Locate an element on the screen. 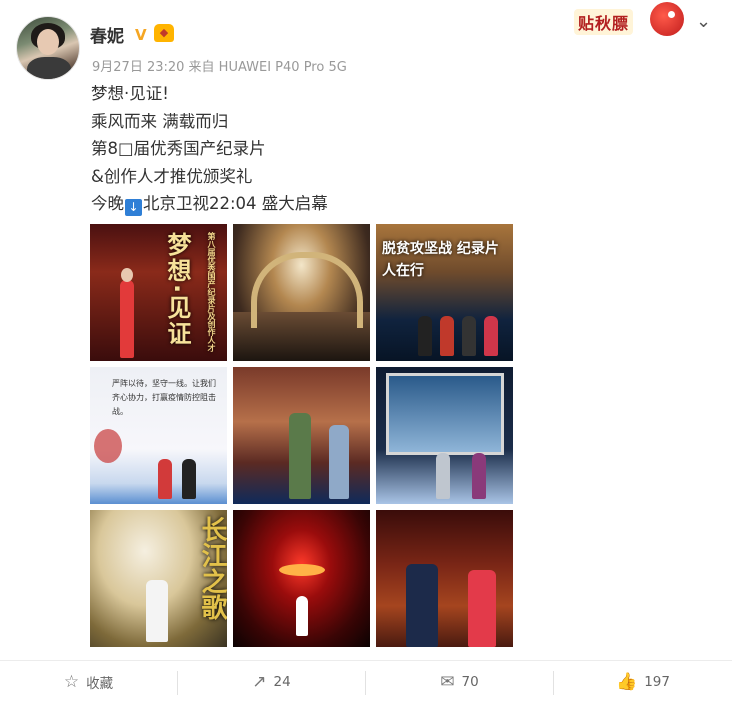  down-arrow-emoji-icon: ↓ is located at coordinates (133, 207).